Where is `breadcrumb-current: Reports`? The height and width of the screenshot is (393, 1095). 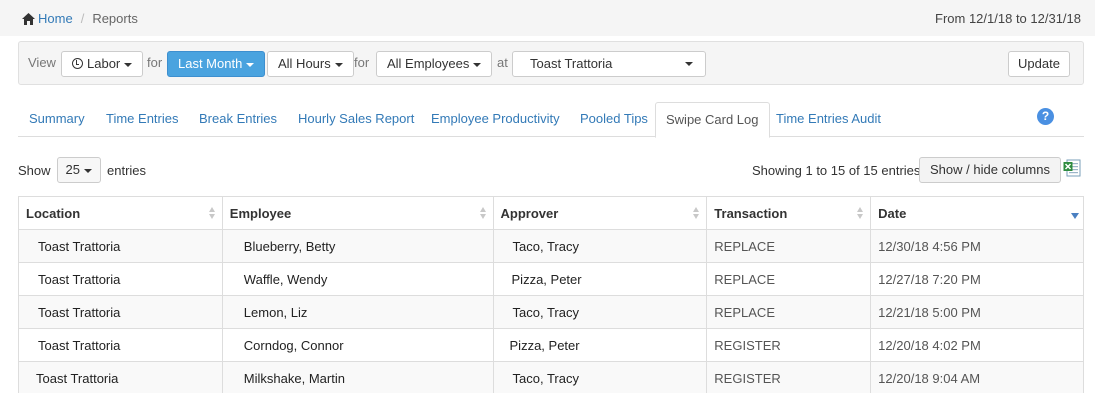 breadcrumb-current: Reports is located at coordinates (115, 18).